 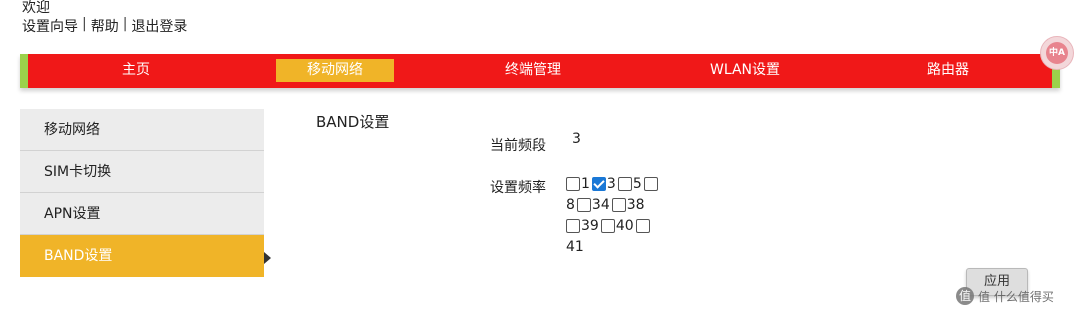 What do you see at coordinates (533, 70) in the screenshot?
I see `nav-tab-terminal-management: 终端管理` at bounding box center [533, 70].